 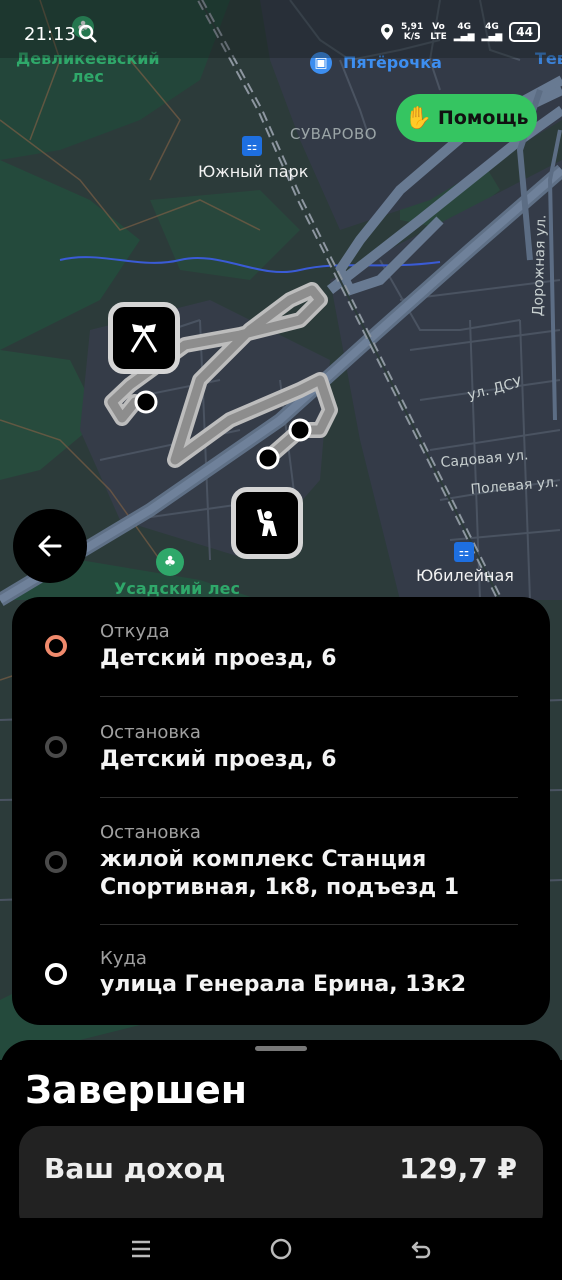 What do you see at coordinates (87, 33) in the screenshot?
I see `search-icon` at bounding box center [87, 33].